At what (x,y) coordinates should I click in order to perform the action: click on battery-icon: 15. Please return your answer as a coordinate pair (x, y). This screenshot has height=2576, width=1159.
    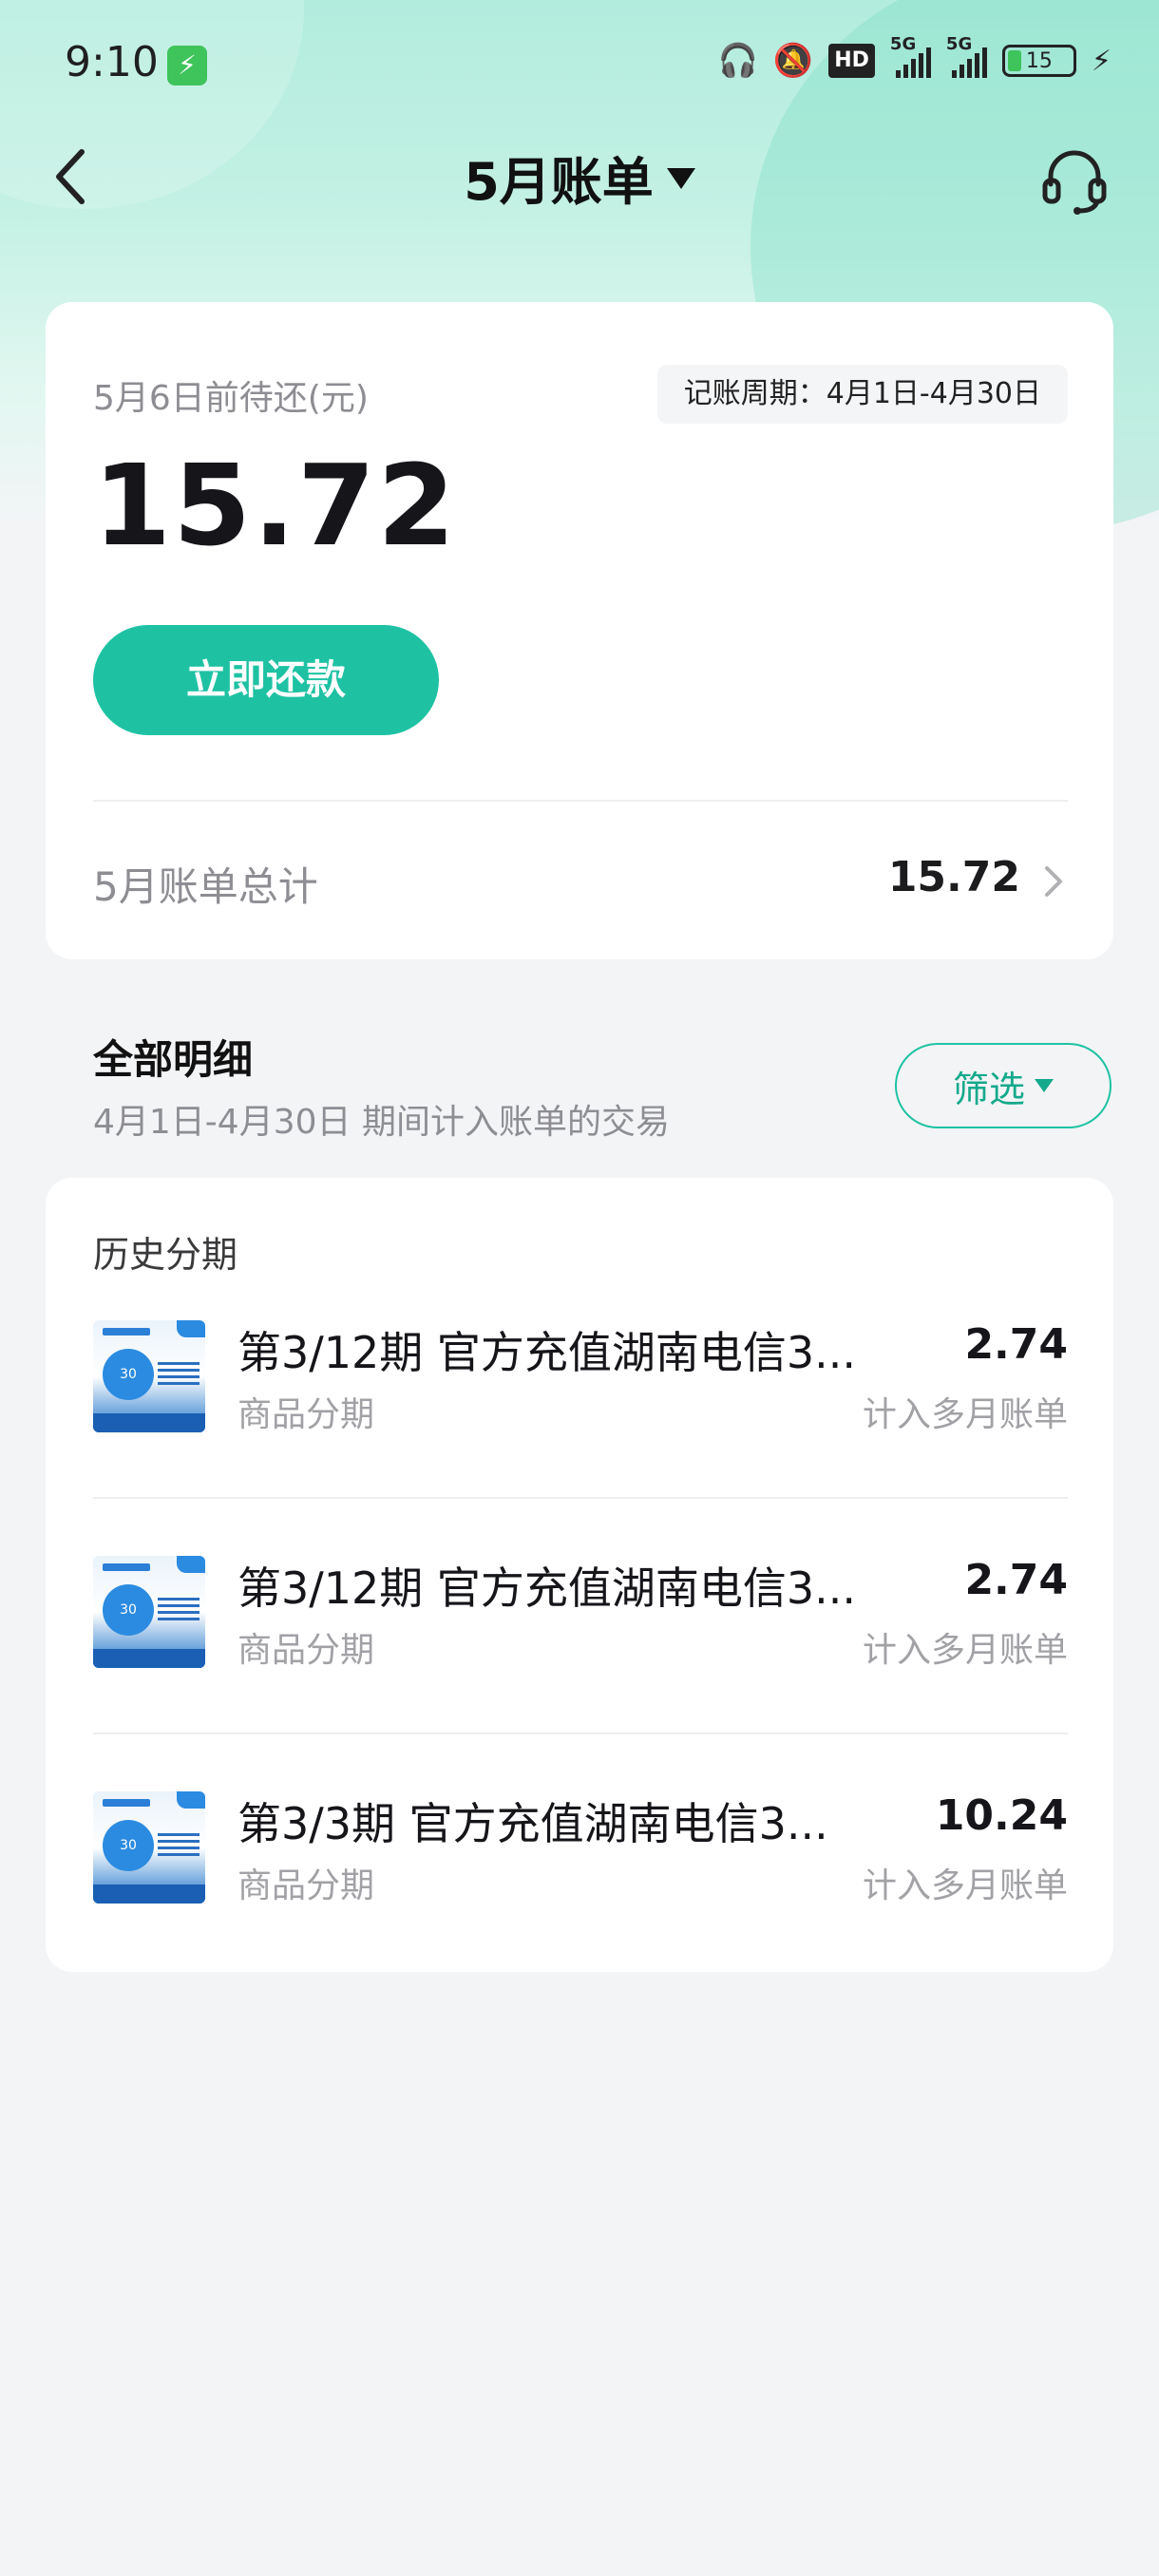
    Looking at the image, I should click on (1038, 61).